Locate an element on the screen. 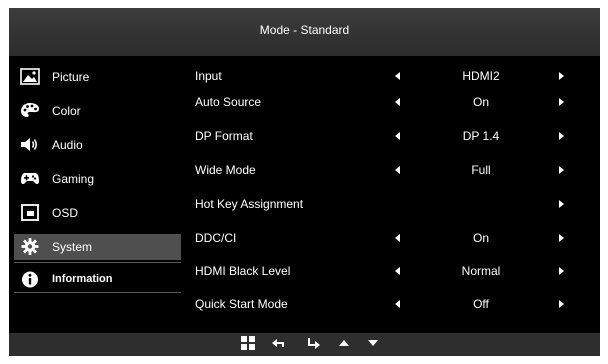 Image resolution: width=608 pixels, height=364 pixels. setting-row-dp-format: DP Format DP 1.4 is located at coordinates (395, 136).